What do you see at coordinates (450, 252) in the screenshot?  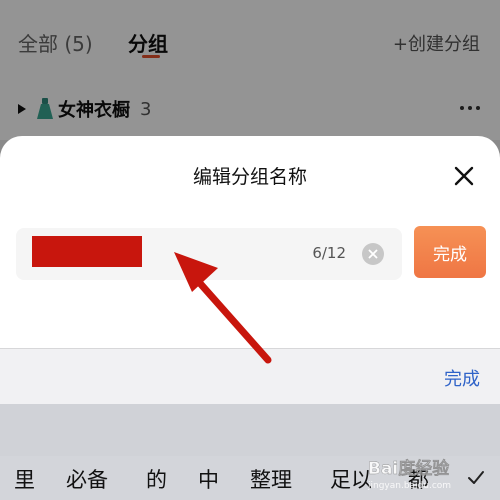 I see `done-button: 完成` at bounding box center [450, 252].